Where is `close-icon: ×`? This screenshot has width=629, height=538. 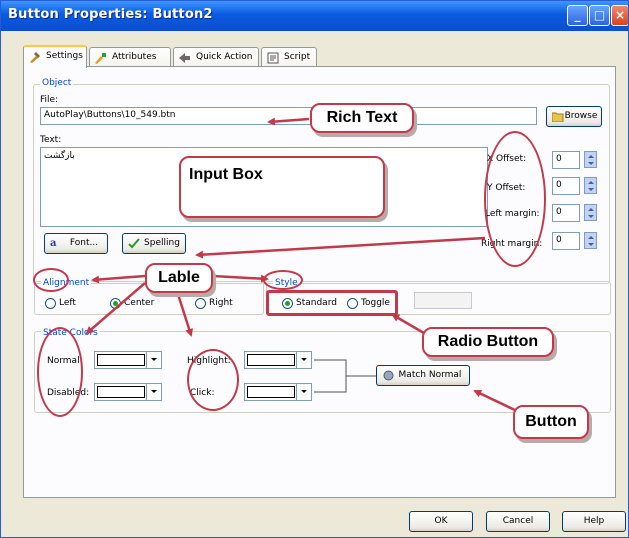 close-icon: × is located at coordinates (619, 15).